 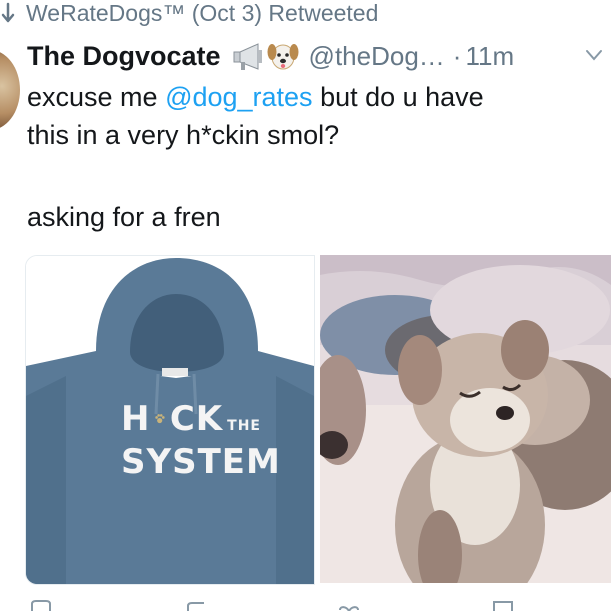 I want to click on retweet-arrow-icon, so click(x=8, y=12).